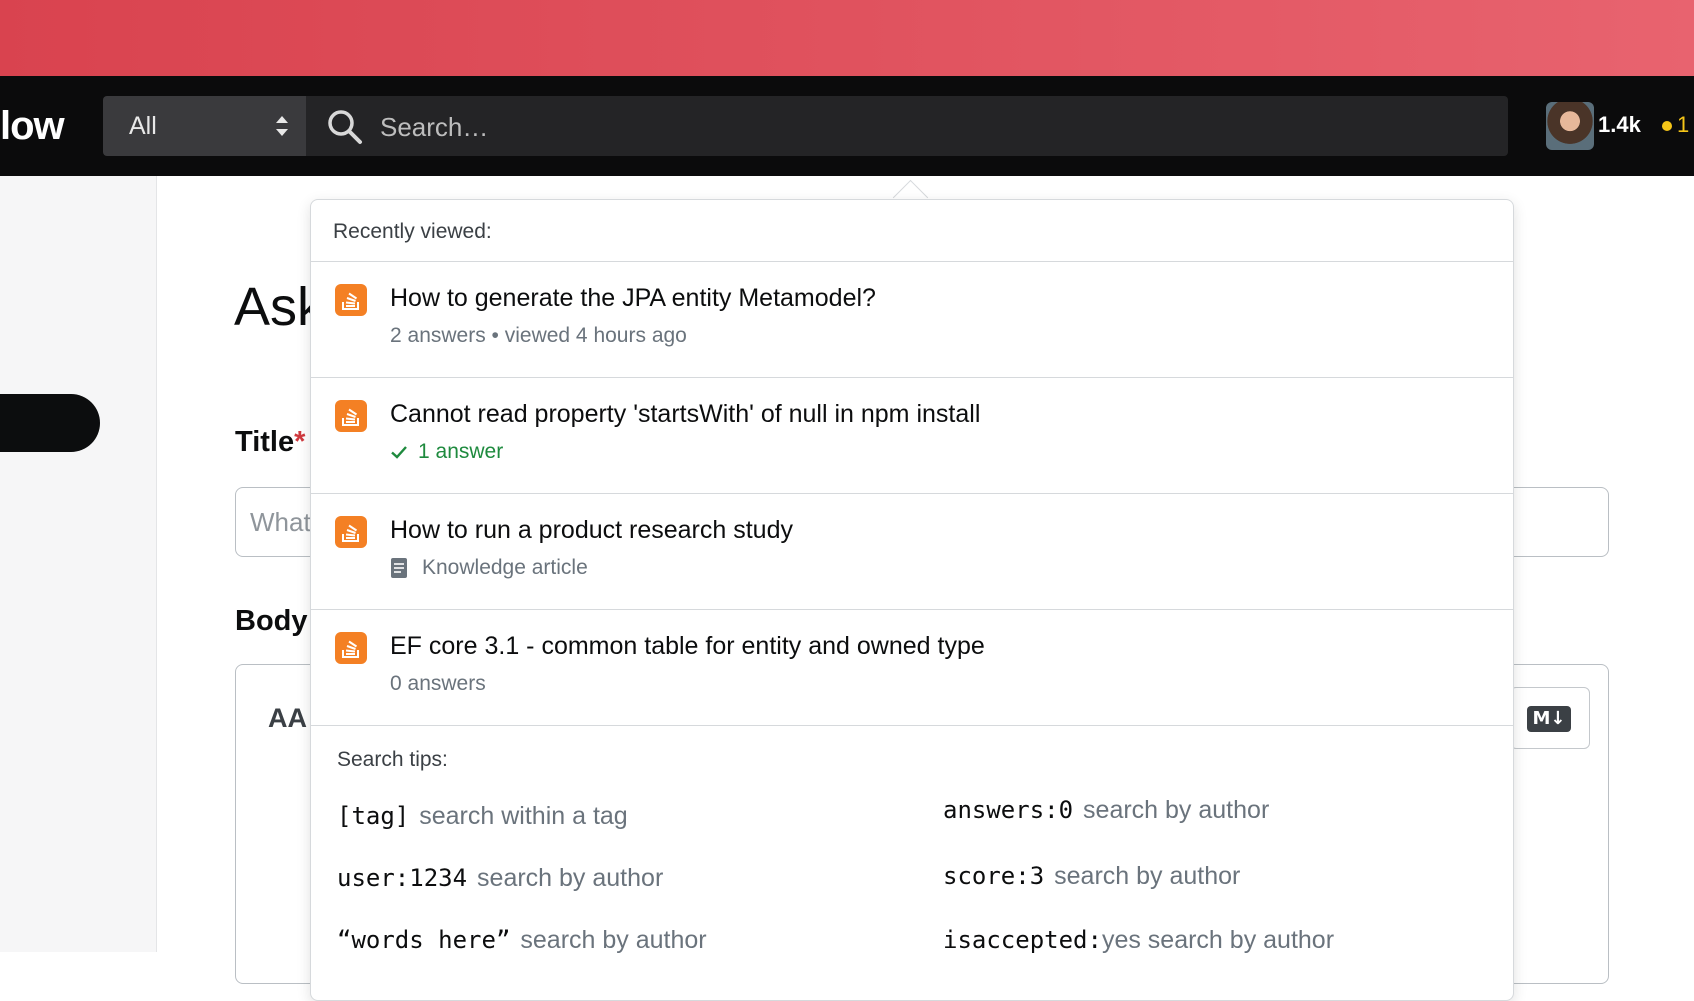 The height and width of the screenshot is (1001, 1694). I want to click on result-meta: 0 answers, so click(438, 684).